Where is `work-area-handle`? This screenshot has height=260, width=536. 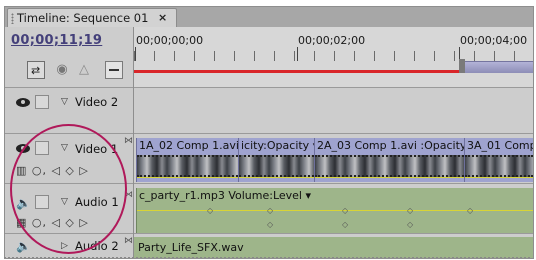 work-area-handle is located at coordinates (462, 66).